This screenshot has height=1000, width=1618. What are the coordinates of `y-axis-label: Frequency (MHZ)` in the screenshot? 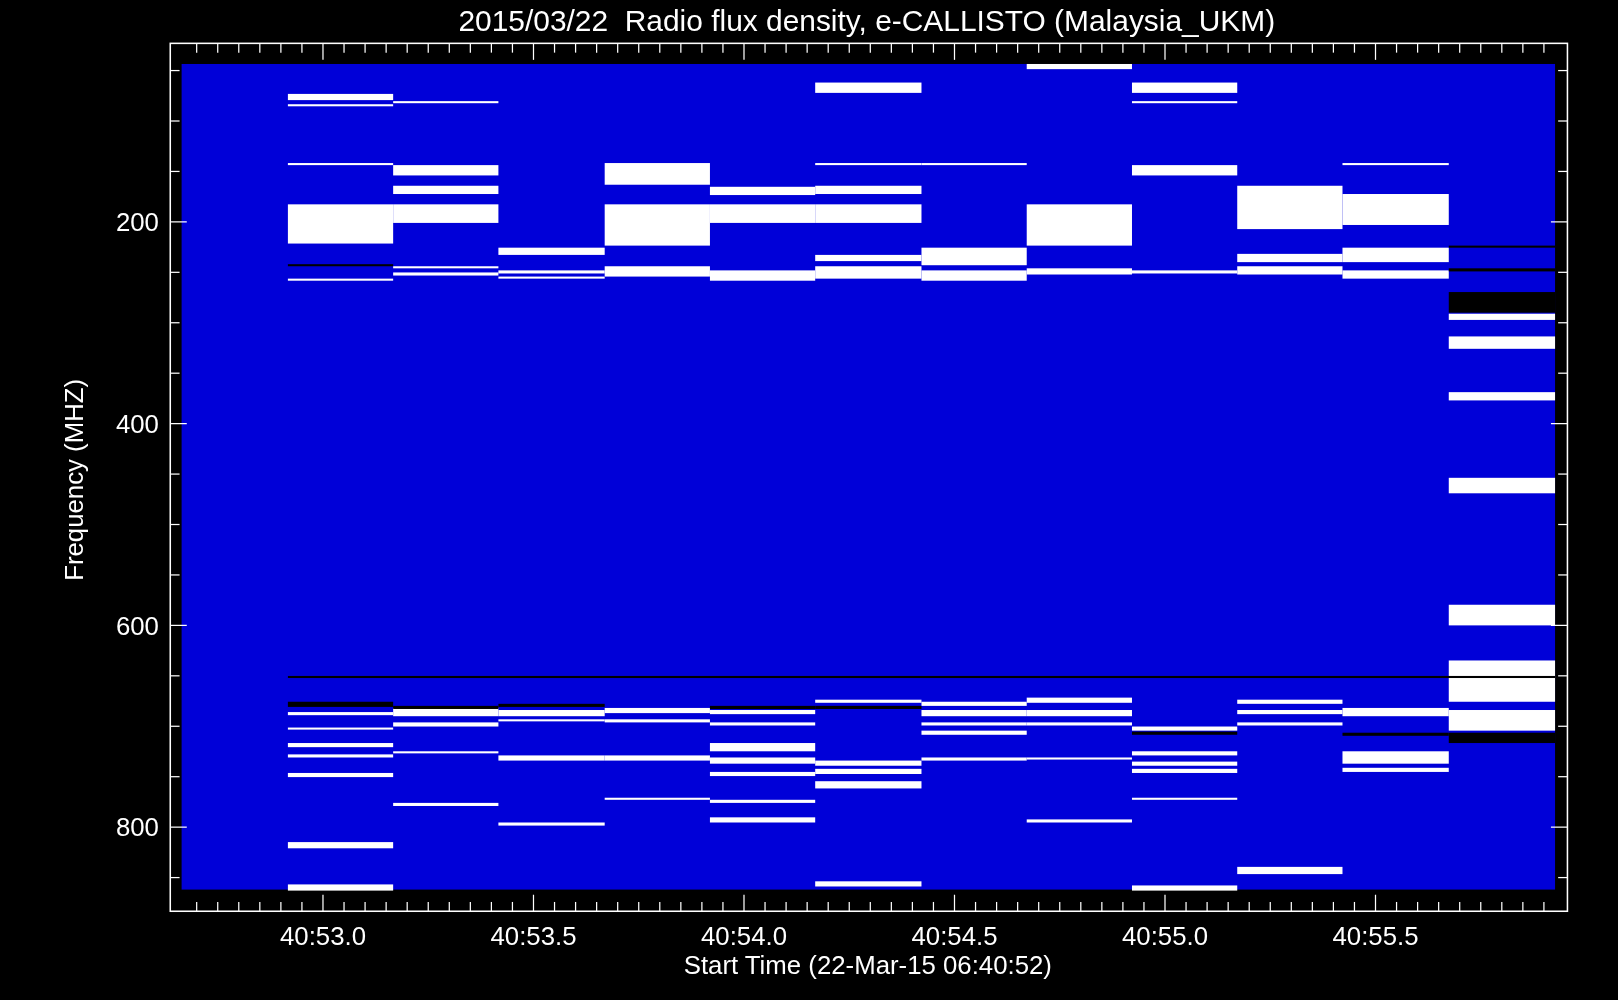 It's located at (73, 479).